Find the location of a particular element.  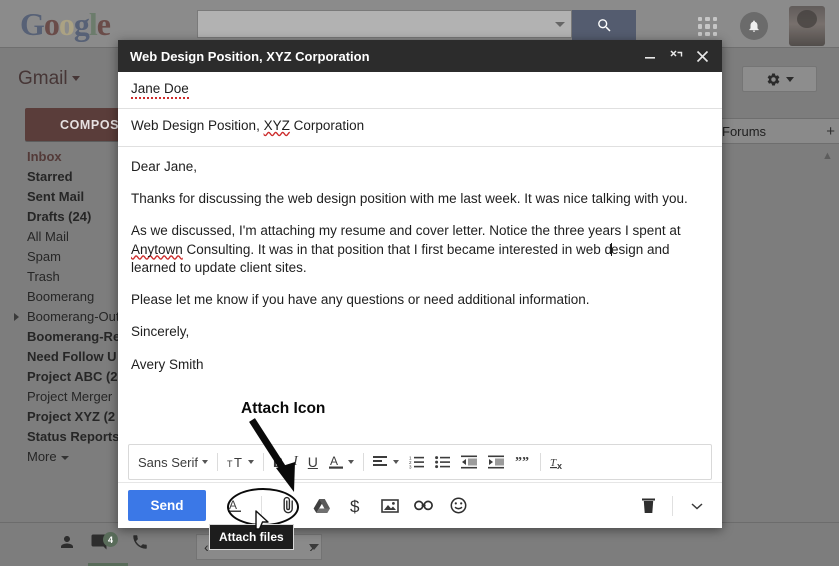

sidebar-item-label: Project XYZ (2 is located at coordinates (71, 416).